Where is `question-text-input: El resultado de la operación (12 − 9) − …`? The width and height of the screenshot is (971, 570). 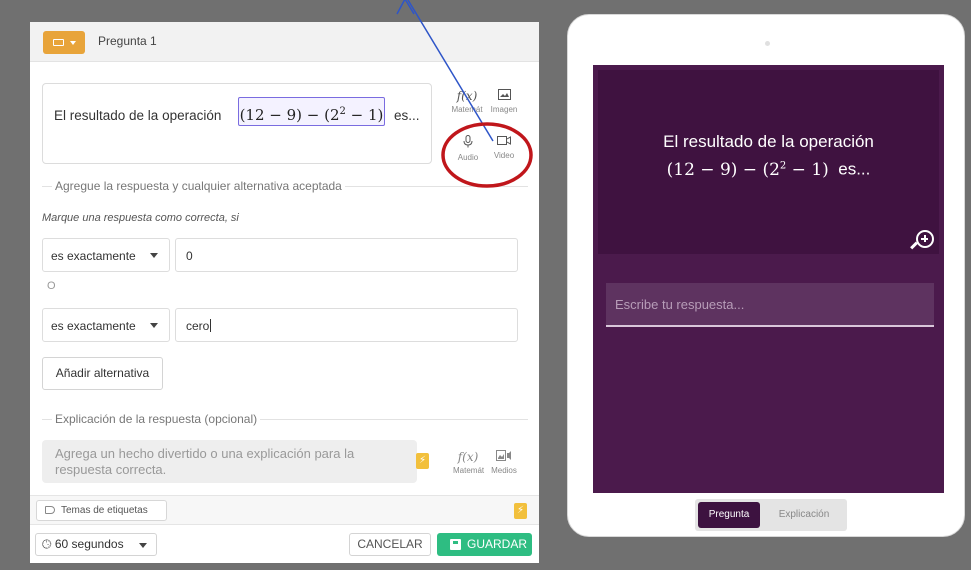
question-text-input: El resultado de la operación (12 − 9) − … is located at coordinates (237, 123).